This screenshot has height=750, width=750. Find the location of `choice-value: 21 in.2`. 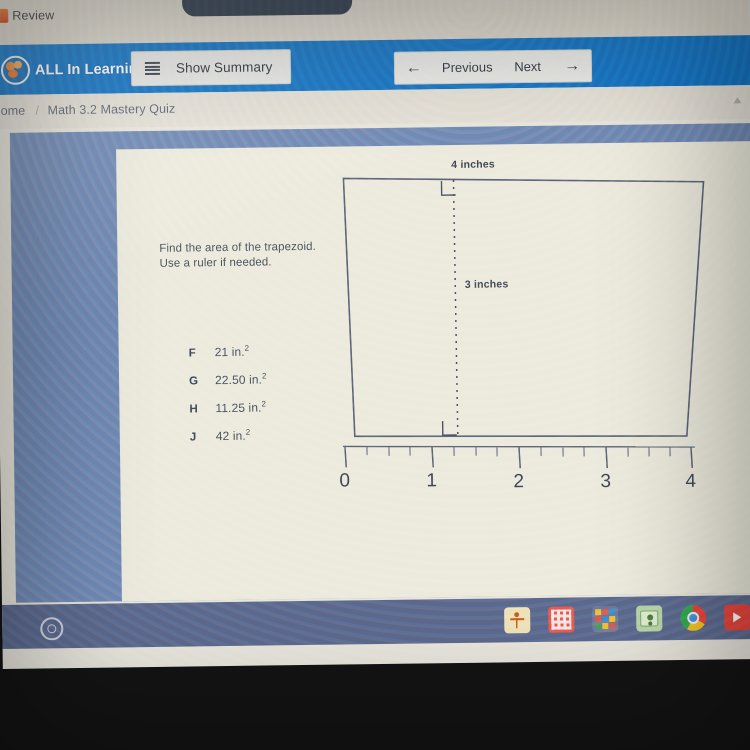

choice-value: 21 in.2 is located at coordinates (232, 351).